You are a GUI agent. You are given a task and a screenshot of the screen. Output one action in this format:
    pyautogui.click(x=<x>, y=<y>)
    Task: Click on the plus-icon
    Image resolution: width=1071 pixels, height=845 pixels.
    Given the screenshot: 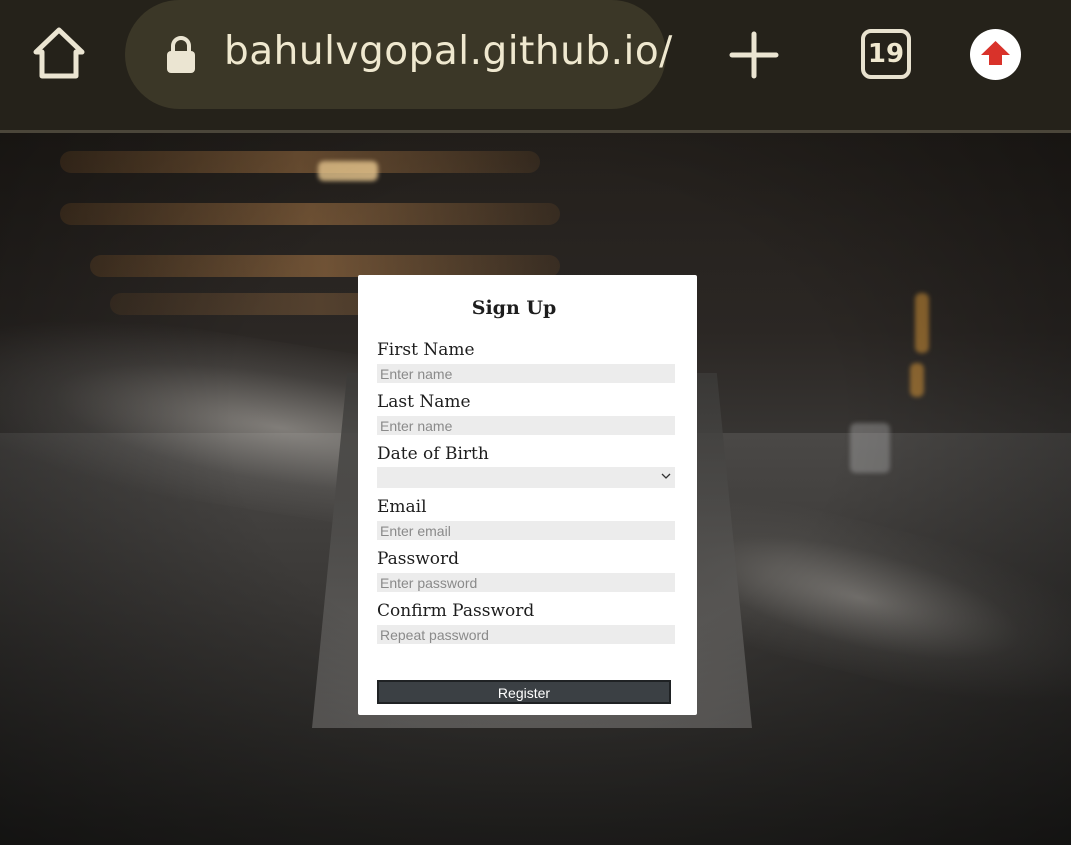 What is the action you would take?
    pyautogui.click(x=754, y=55)
    